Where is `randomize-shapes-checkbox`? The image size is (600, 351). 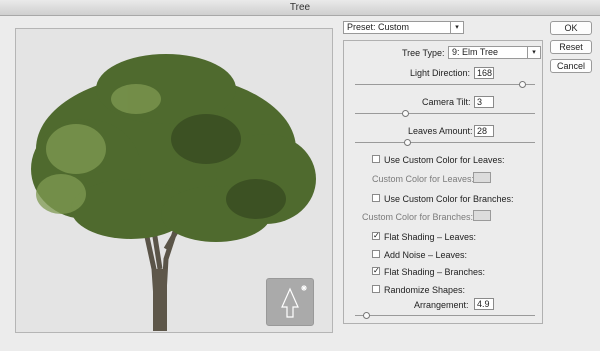 randomize-shapes-checkbox is located at coordinates (376, 289).